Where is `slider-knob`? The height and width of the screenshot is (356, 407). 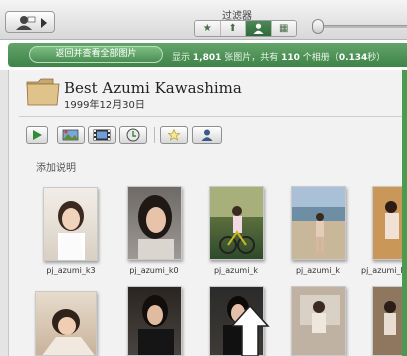 slider-knob is located at coordinates (318, 26).